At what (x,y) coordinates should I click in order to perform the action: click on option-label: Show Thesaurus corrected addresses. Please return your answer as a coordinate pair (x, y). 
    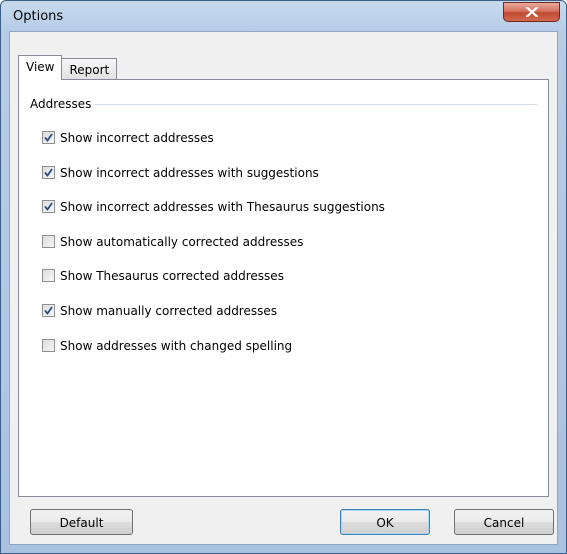
    Looking at the image, I should click on (172, 276).